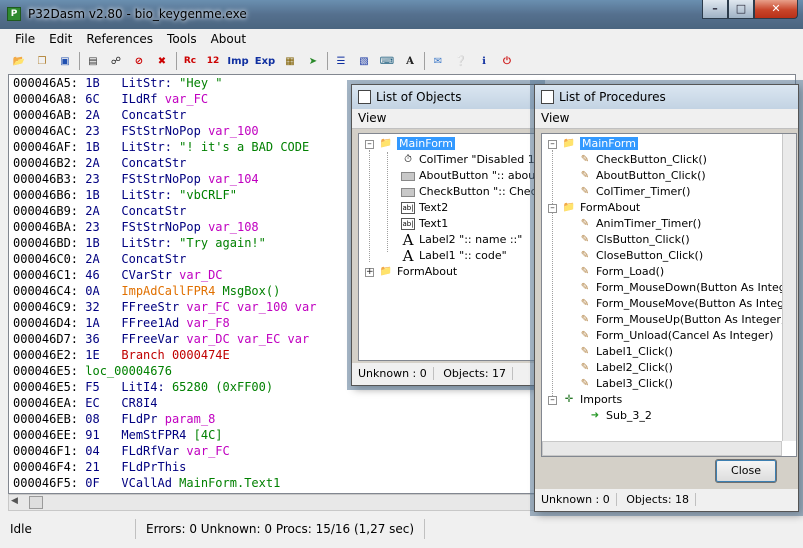 The image size is (803, 548). I want to click on imports-icon: Imp, so click(238, 61).